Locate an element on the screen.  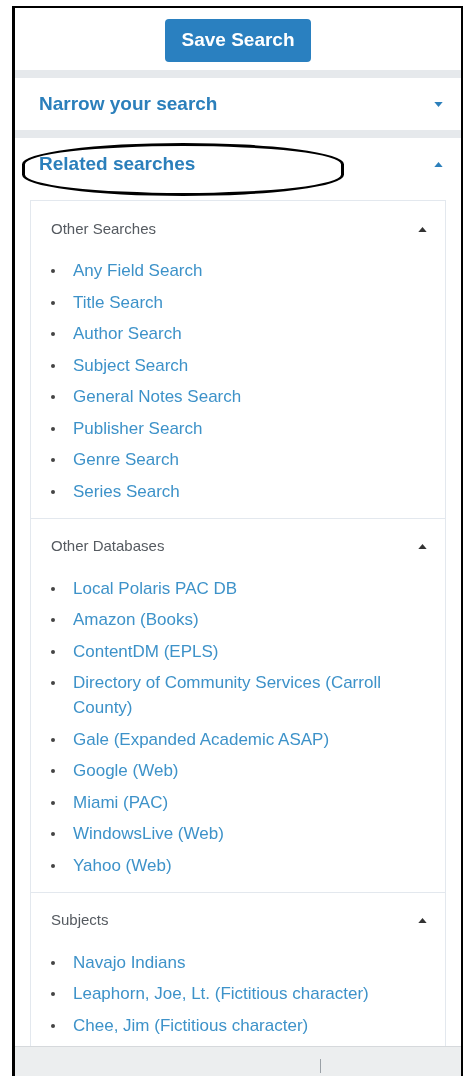
search-link: Yahoo (Web) is located at coordinates (122, 865).